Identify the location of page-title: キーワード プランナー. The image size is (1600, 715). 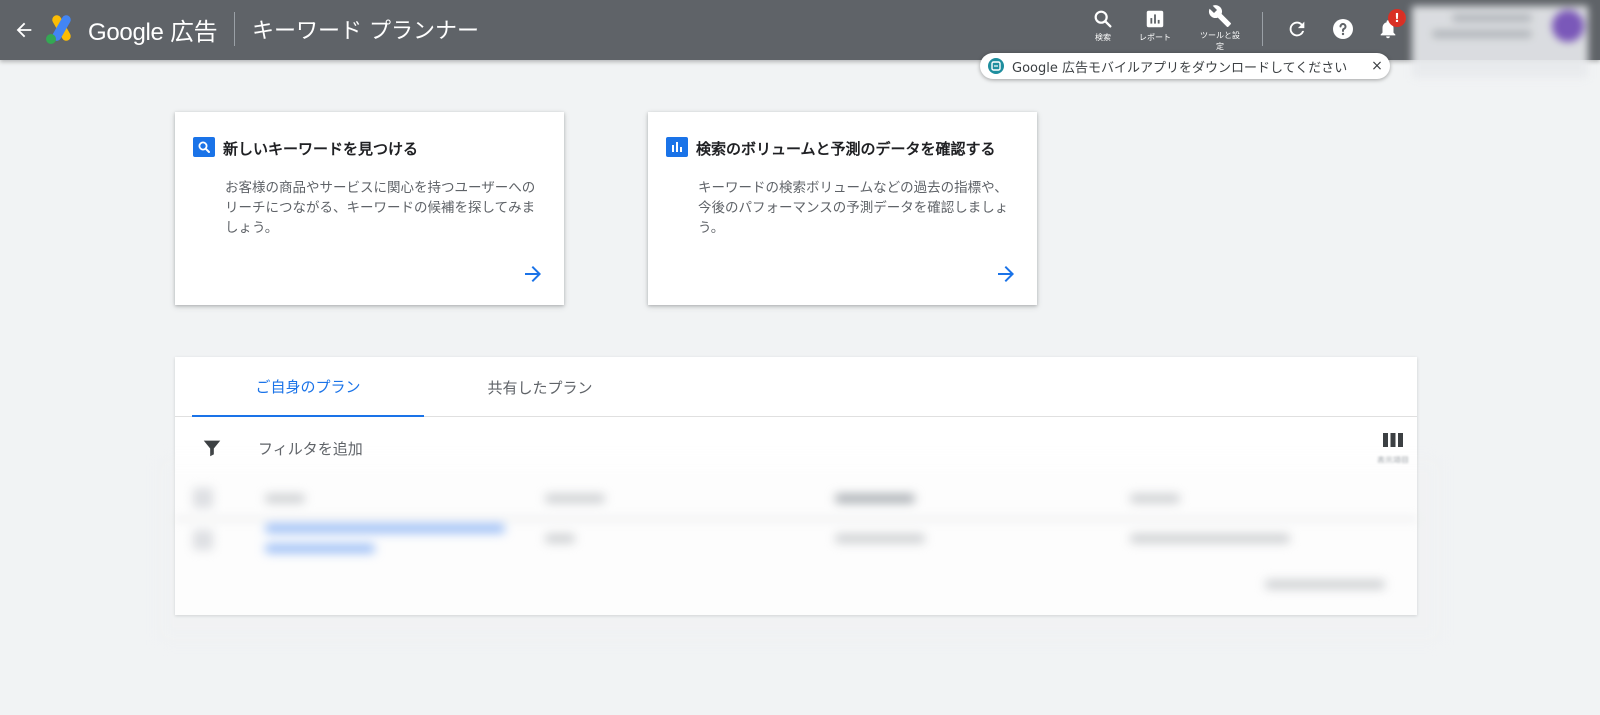
(365, 31).